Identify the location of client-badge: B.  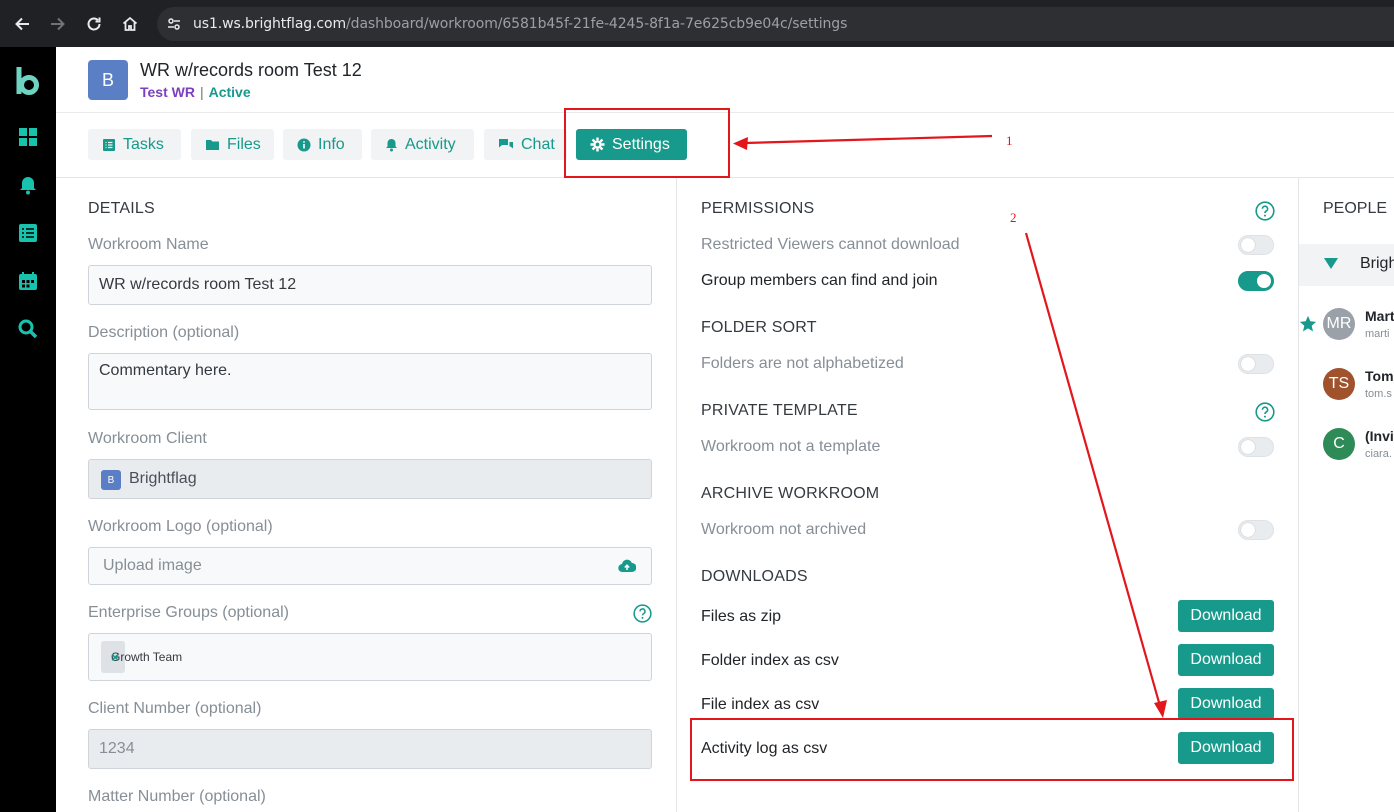
(111, 480).